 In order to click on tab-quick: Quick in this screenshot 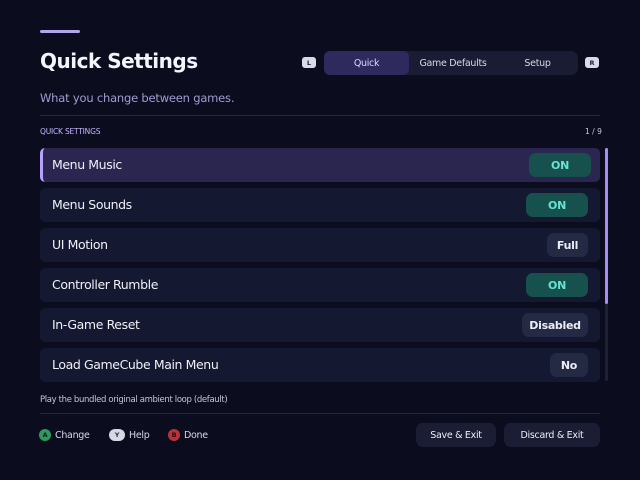, I will do `click(366, 63)`.